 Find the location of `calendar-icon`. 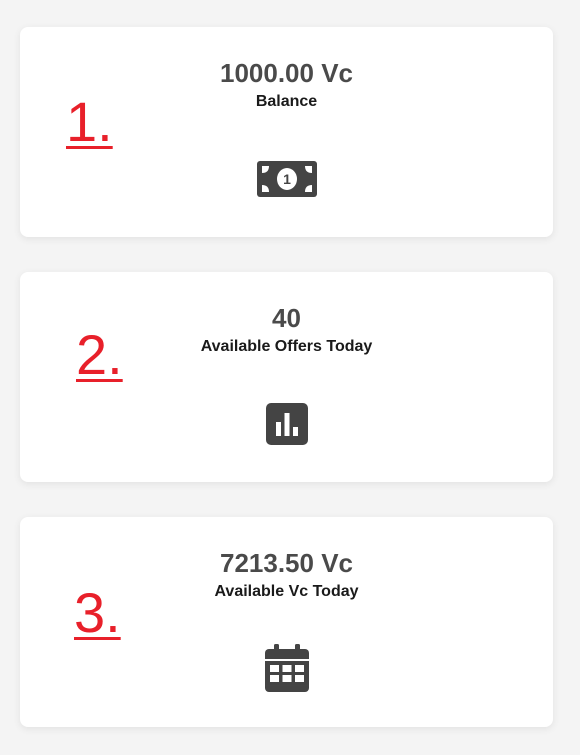

calendar-icon is located at coordinates (286, 670).